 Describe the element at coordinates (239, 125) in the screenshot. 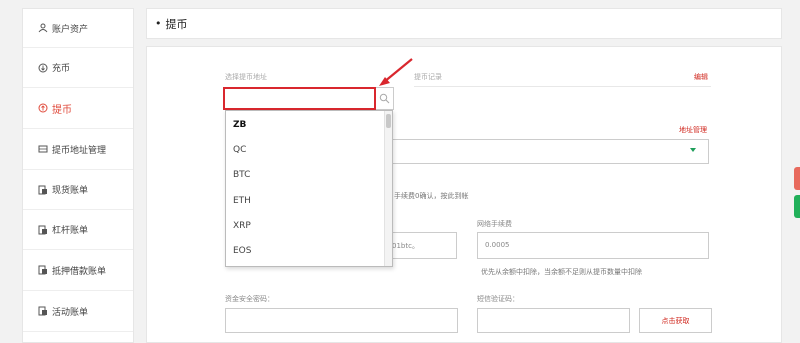

I see `dropdown-option: ZB` at that location.